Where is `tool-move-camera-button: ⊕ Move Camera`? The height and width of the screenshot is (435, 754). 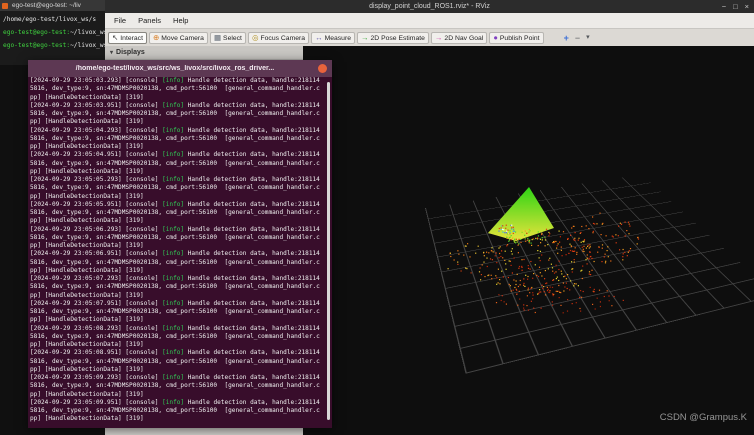
tool-move-camera-button: ⊕ Move Camera is located at coordinates (178, 38).